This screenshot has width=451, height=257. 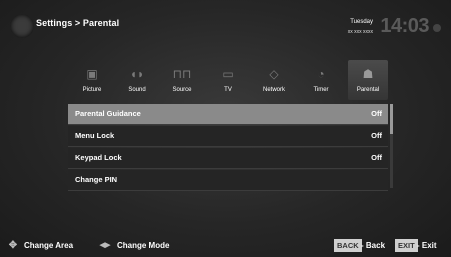 I want to click on change-area-hint: Change Area, so click(x=49, y=245).